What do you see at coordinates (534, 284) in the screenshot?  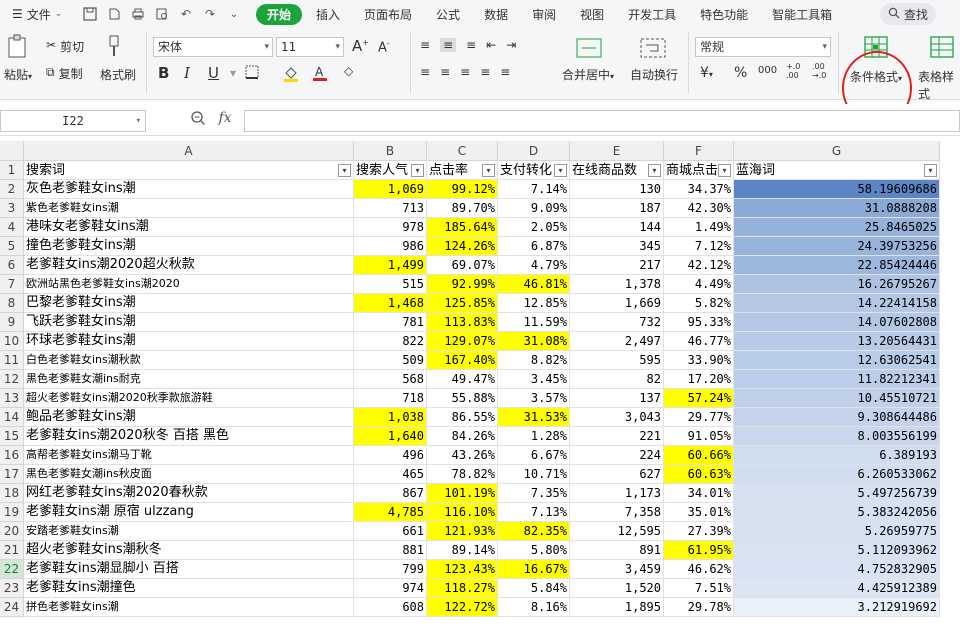 I see `data-cell: 46.81%` at bounding box center [534, 284].